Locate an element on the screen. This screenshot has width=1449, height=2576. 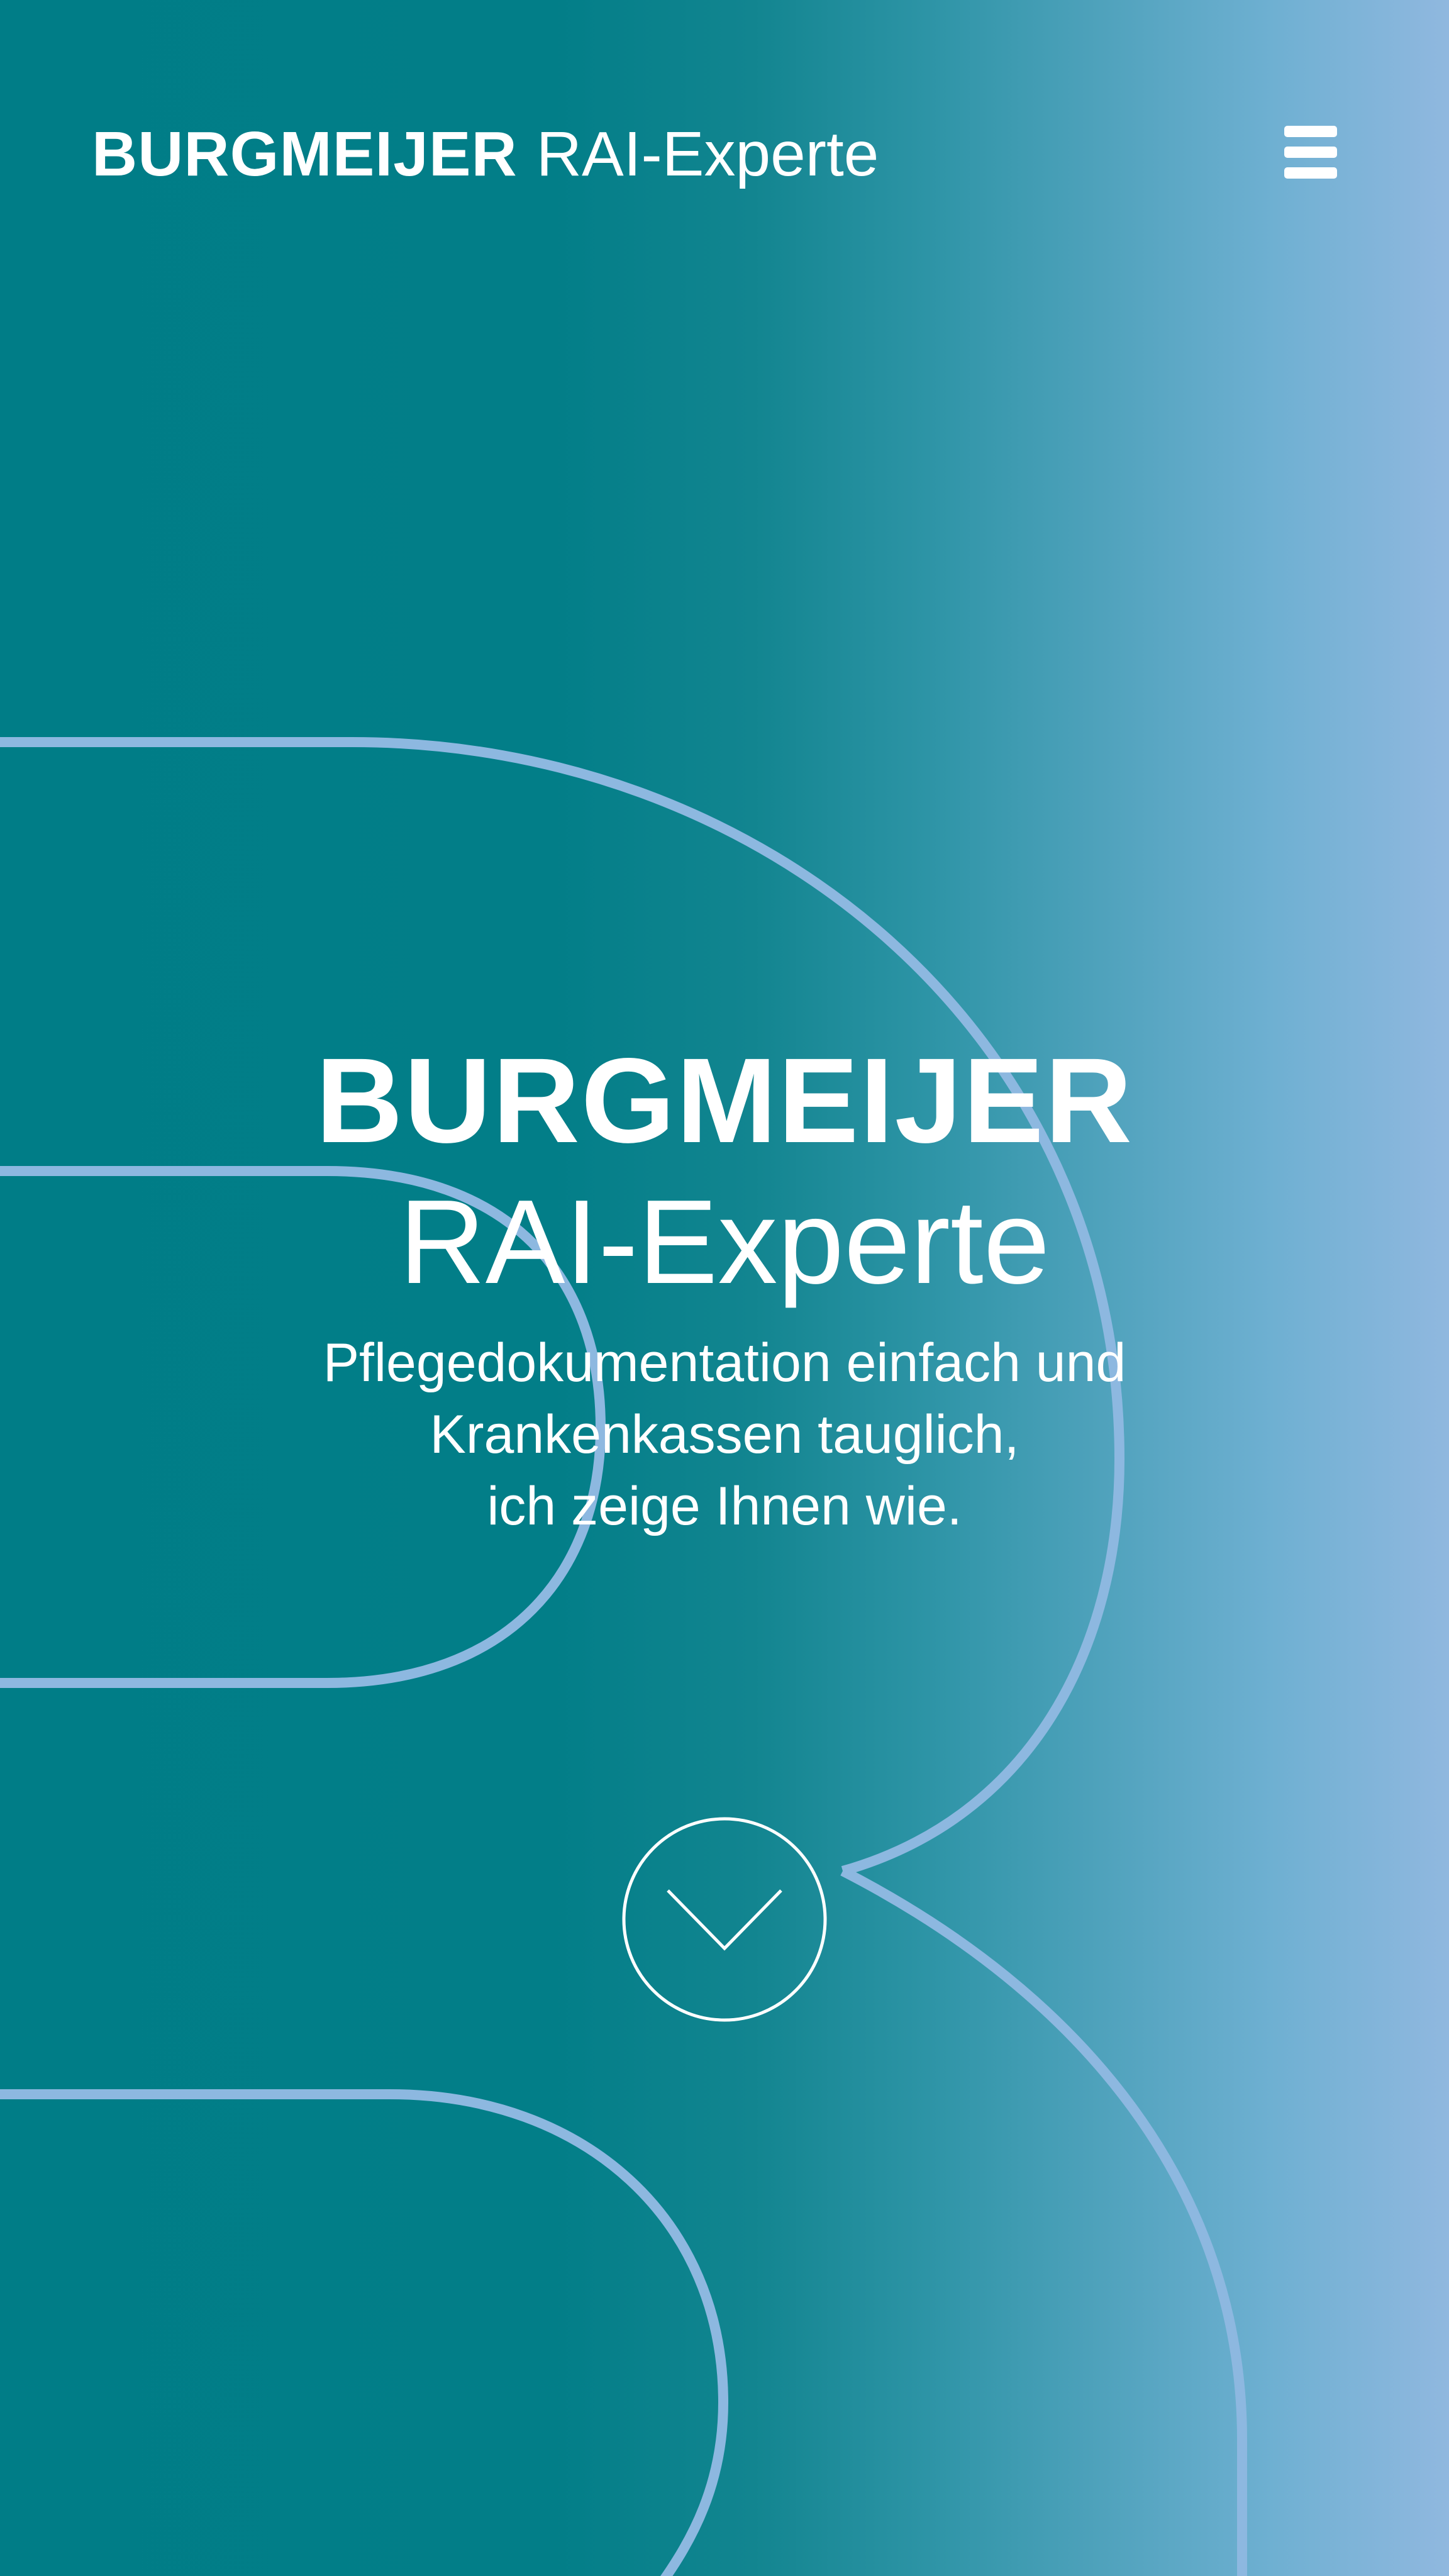
brand-name: BURGMEIJER is located at coordinates (305, 154).